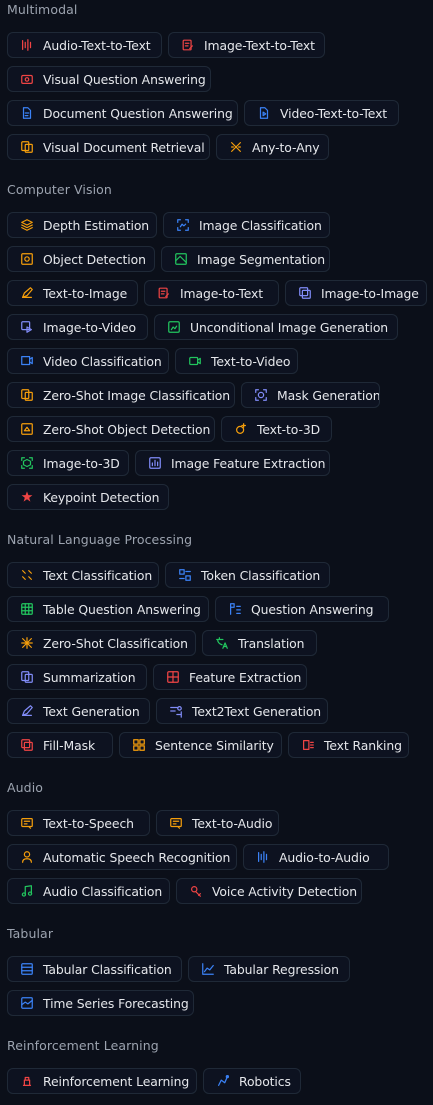 The height and width of the screenshot is (1105, 433). I want to click on task-chip: Robotics, so click(252, 1081).